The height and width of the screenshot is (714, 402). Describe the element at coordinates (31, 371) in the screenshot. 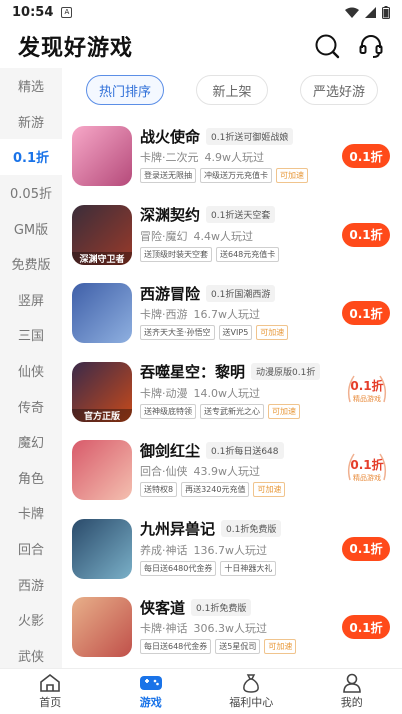

I see `sidebar-item-xianxia: 仙侠` at that location.